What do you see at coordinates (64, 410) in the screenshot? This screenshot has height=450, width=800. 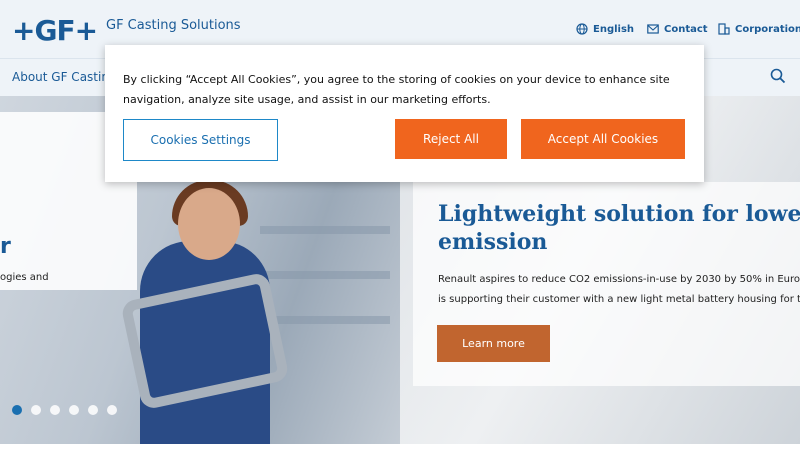 I see `carousel-dots` at bounding box center [64, 410].